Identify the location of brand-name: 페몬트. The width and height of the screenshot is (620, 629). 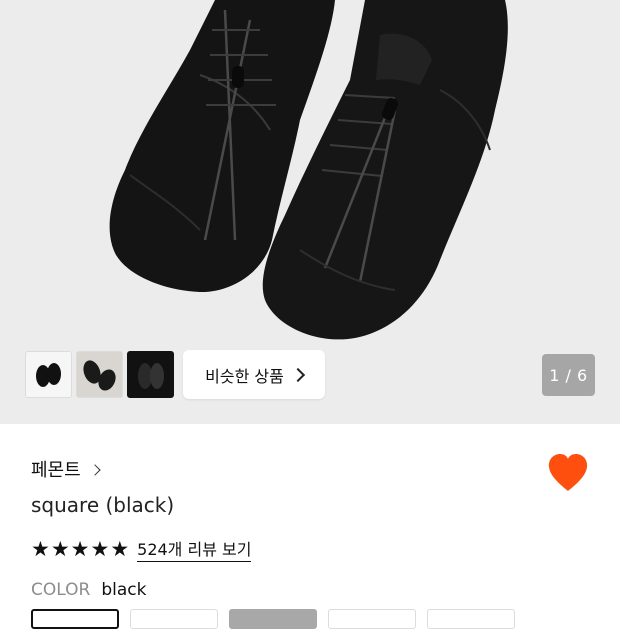
(56, 470).